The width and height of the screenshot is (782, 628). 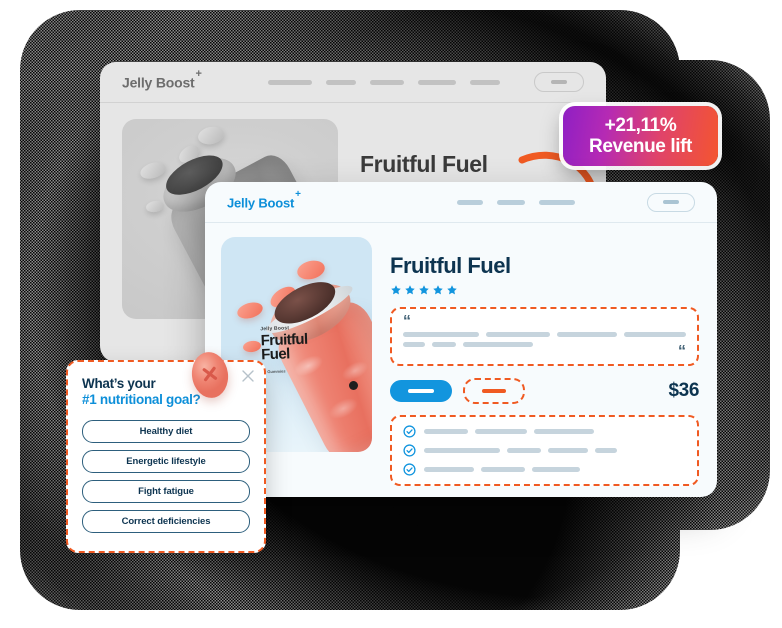 I want to click on front-window-nav, so click(x=516, y=202).